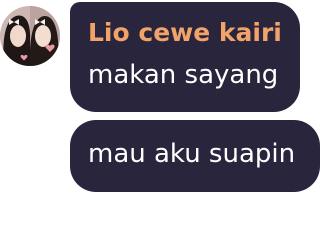 The width and height of the screenshot is (320, 246). I want to click on message-text: mau aku suapin, so click(192, 154).